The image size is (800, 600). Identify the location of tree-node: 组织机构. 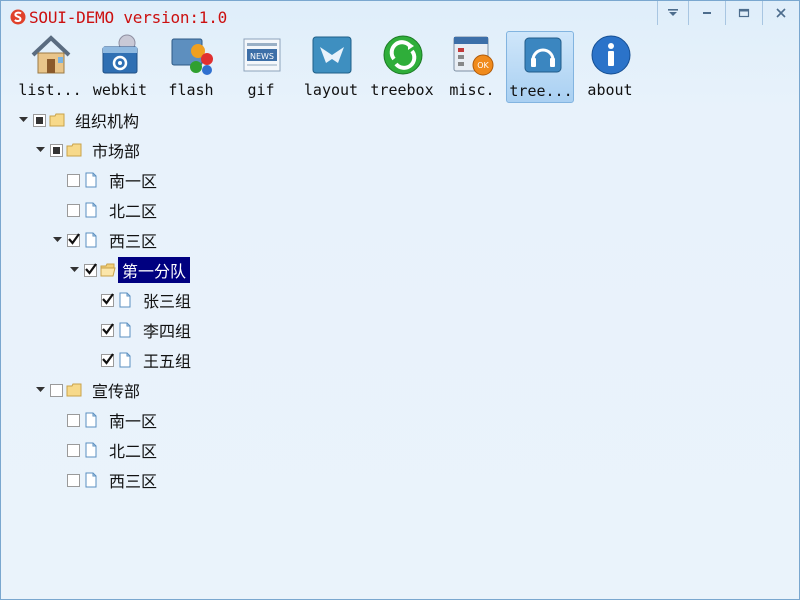
(79, 120).